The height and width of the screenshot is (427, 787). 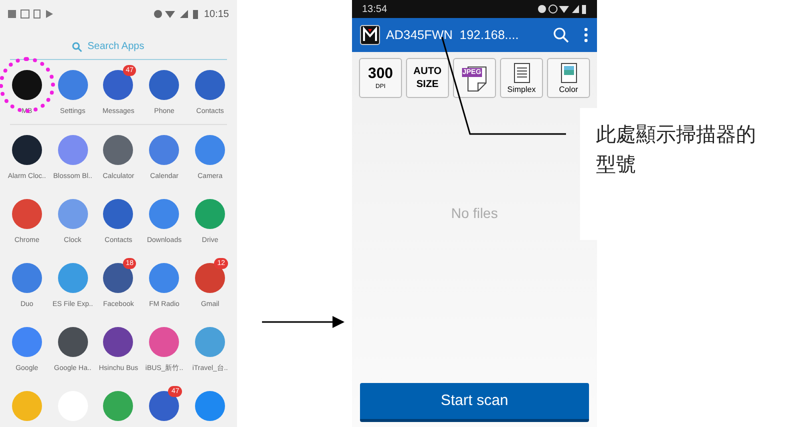 I want to click on option-button: Color, so click(x=568, y=78).